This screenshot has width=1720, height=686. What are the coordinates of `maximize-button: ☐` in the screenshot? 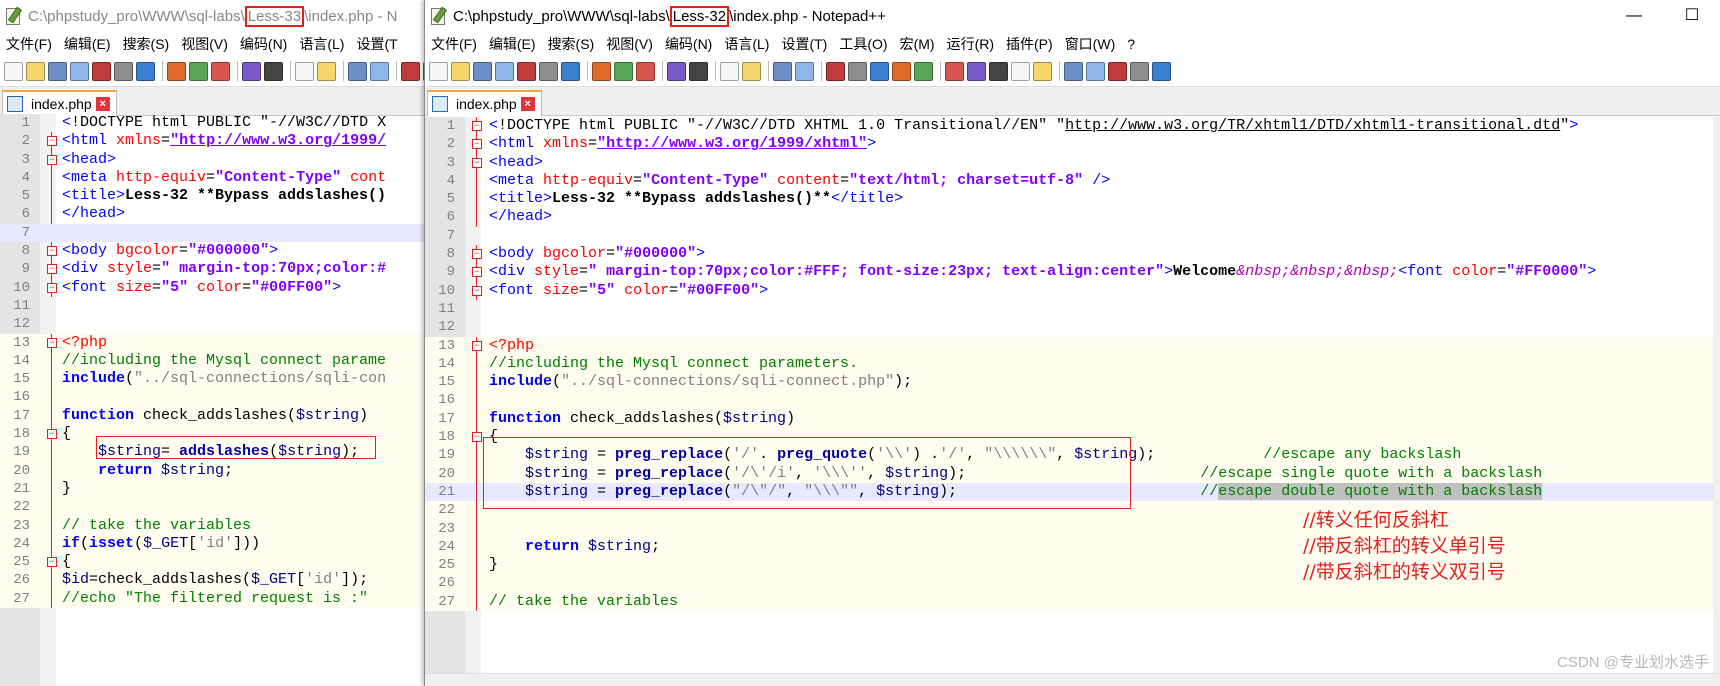 It's located at (1691, 16).